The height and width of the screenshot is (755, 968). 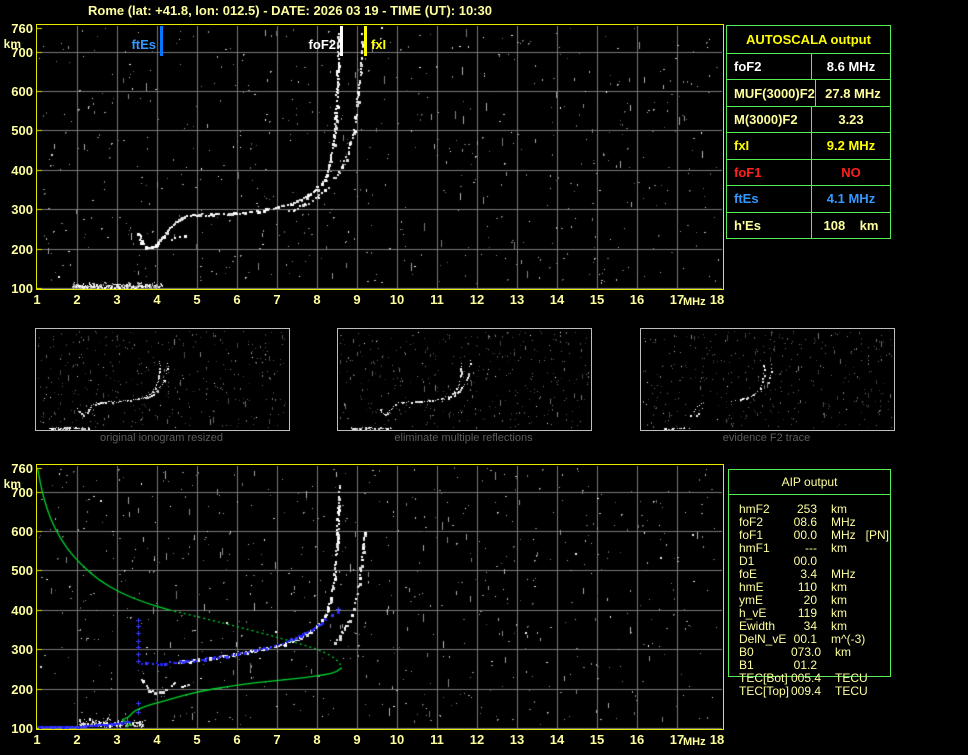 I want to click on panel-original-canvas, so click(x=162, y=379).